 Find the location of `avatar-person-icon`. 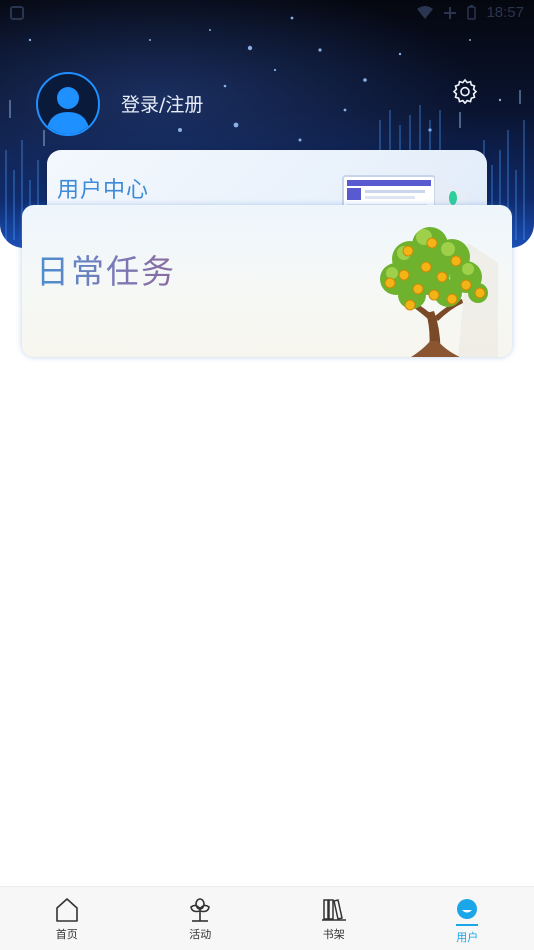

avatar-person-icon is located at coordinates (68, 110).